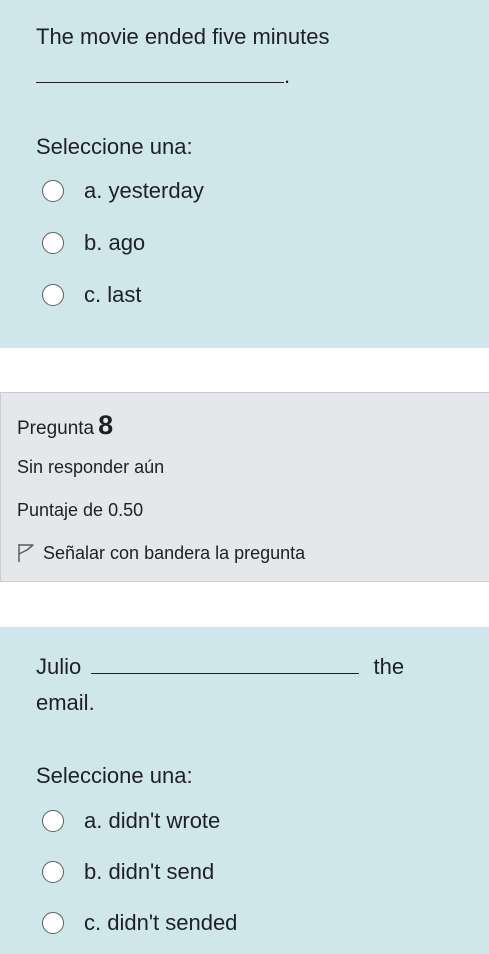  I want to click on question-label: Pregunta, so click(56, 428).